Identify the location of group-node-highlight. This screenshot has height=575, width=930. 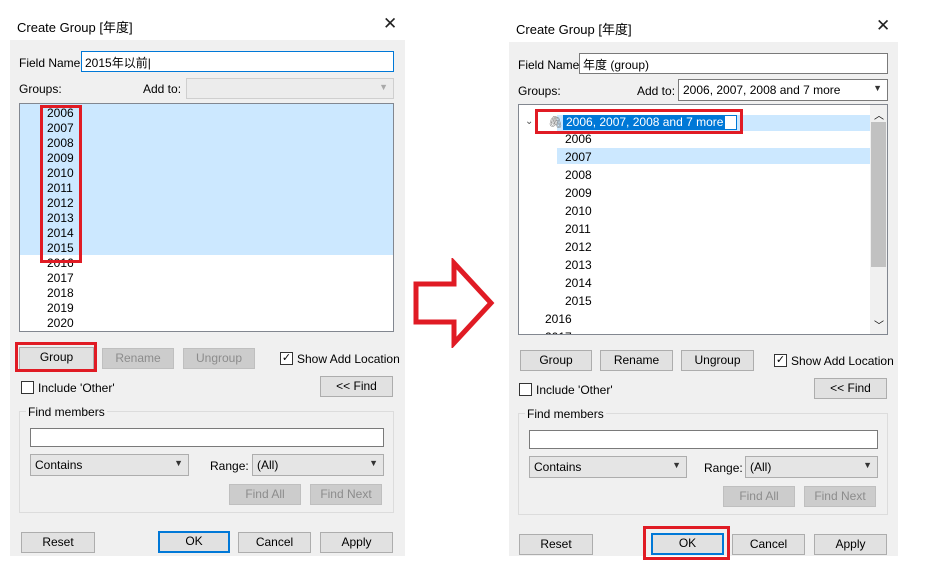
(639, 121).